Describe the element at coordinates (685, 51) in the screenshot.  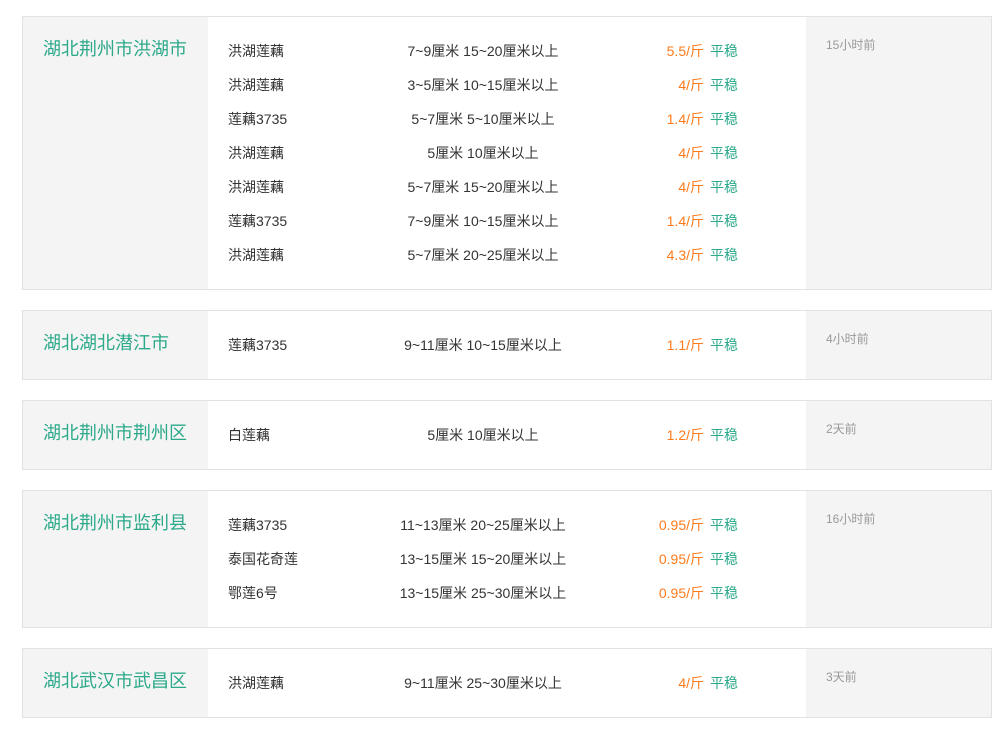
I see `product-price: 5.5/斤` at that location.